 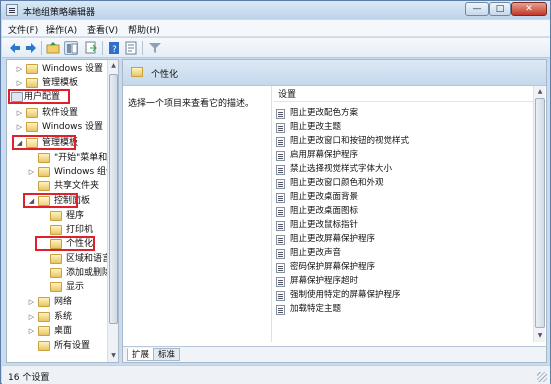 What do you see at coordinates (81, 158) in the screenshot?
I see `tree-item-label: "开始"菜单和` at bounding box center [81, 158].